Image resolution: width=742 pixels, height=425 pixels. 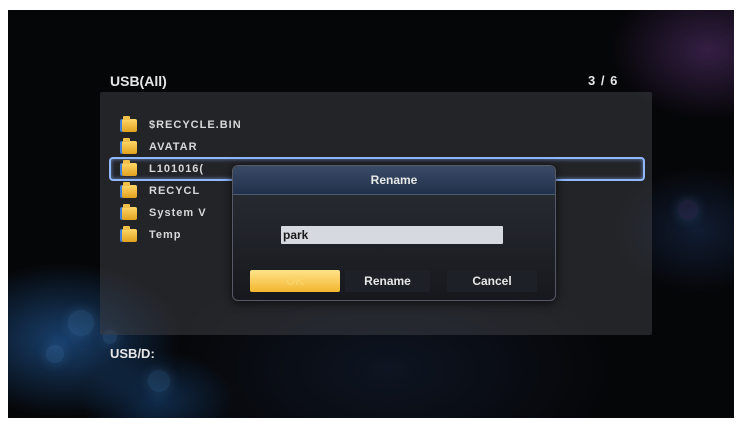 What do you see at coordinates (178, 213) in the screenshot?
I see `list-item-label: System V` at bounding box center [178, 213].